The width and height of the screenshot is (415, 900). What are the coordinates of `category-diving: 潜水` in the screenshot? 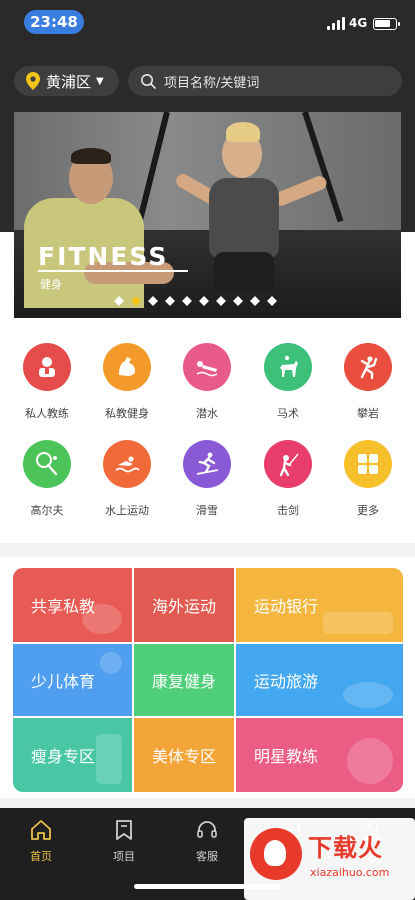 It's located at (207, 382).